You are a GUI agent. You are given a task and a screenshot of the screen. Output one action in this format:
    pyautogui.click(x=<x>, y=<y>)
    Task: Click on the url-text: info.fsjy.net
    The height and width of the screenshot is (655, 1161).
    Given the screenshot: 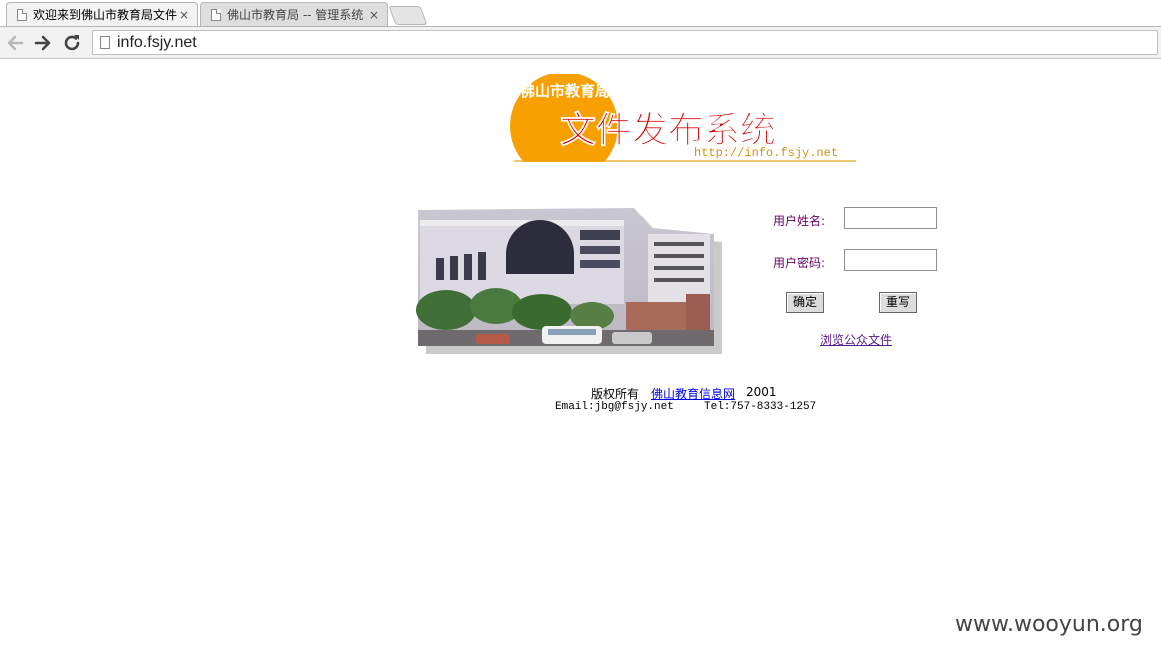 What is the action you would take?
    pyautogui.click(x=157, y=43)
    